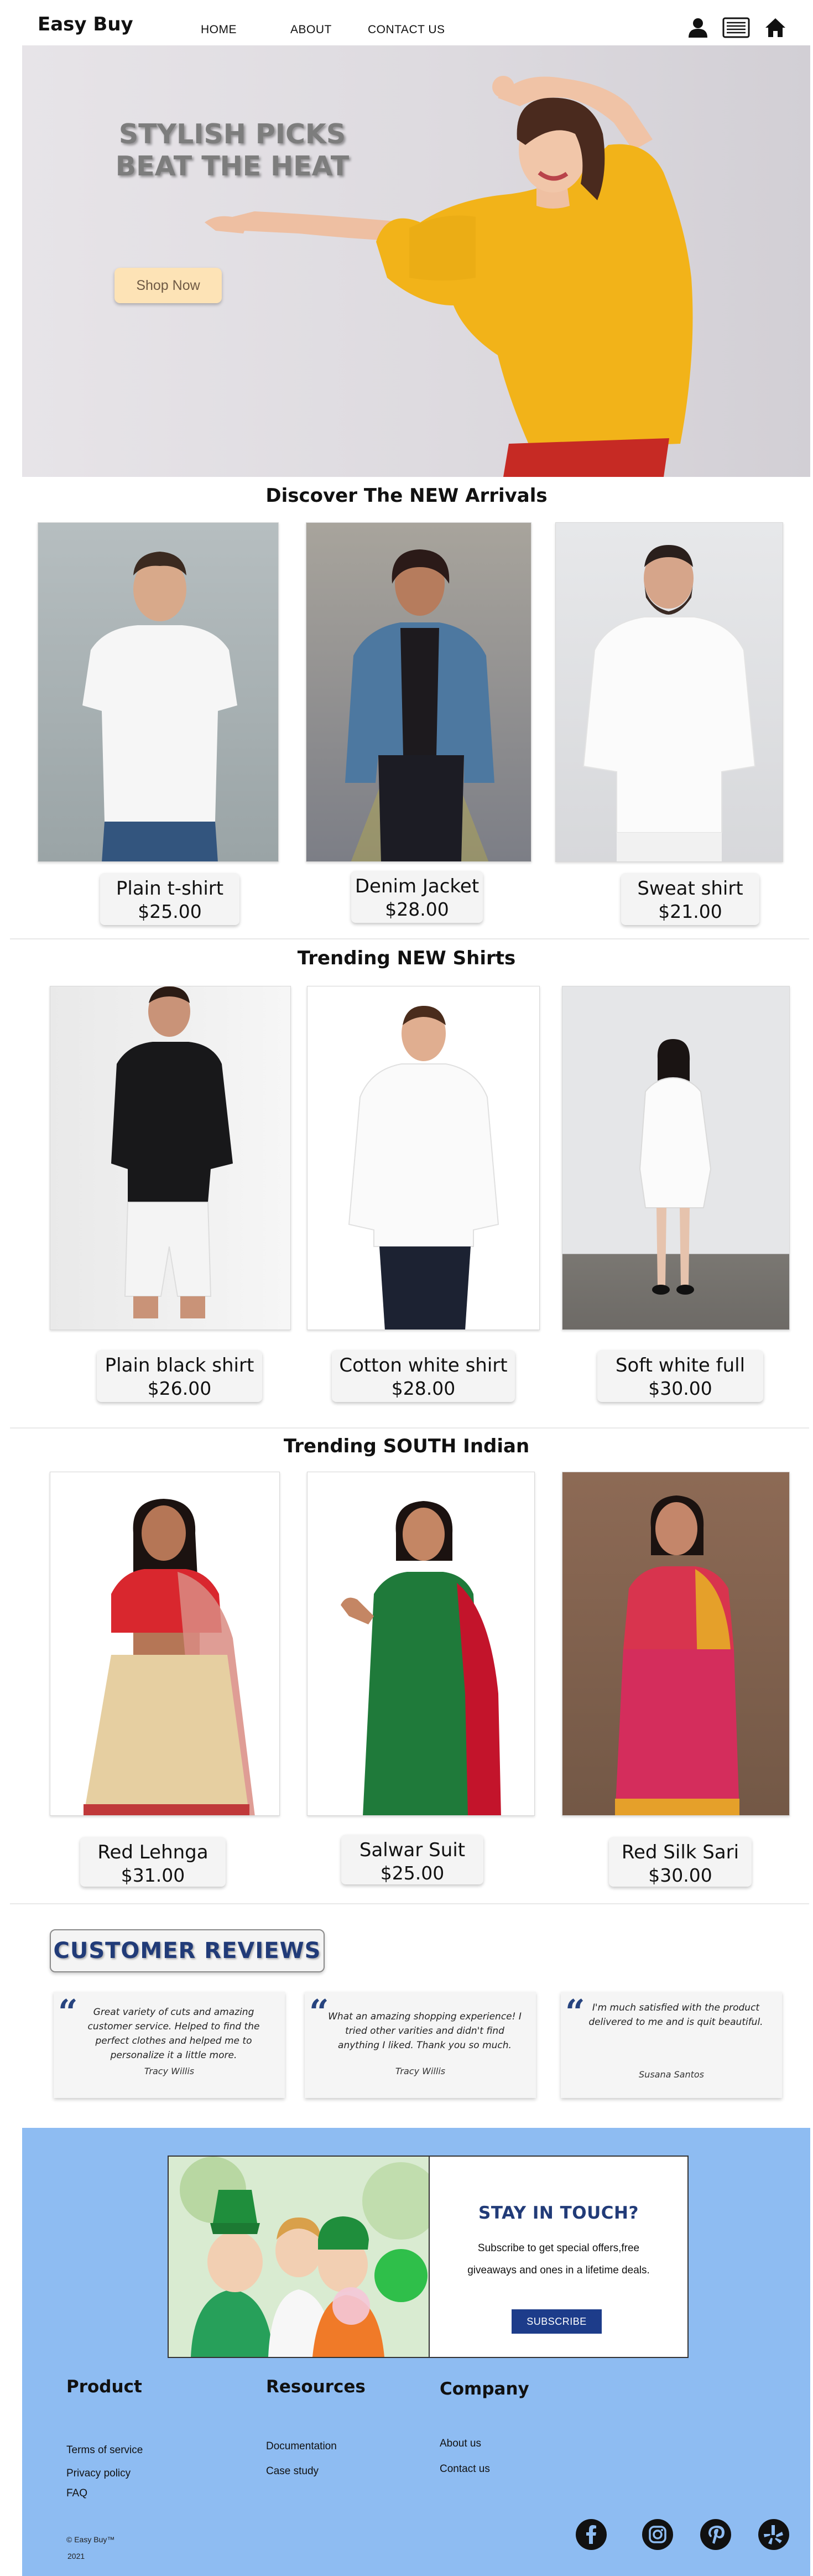  Describe the element at coordinates (76, 2557) in the screenshot. I see `copyright-year: 2021` at that location.